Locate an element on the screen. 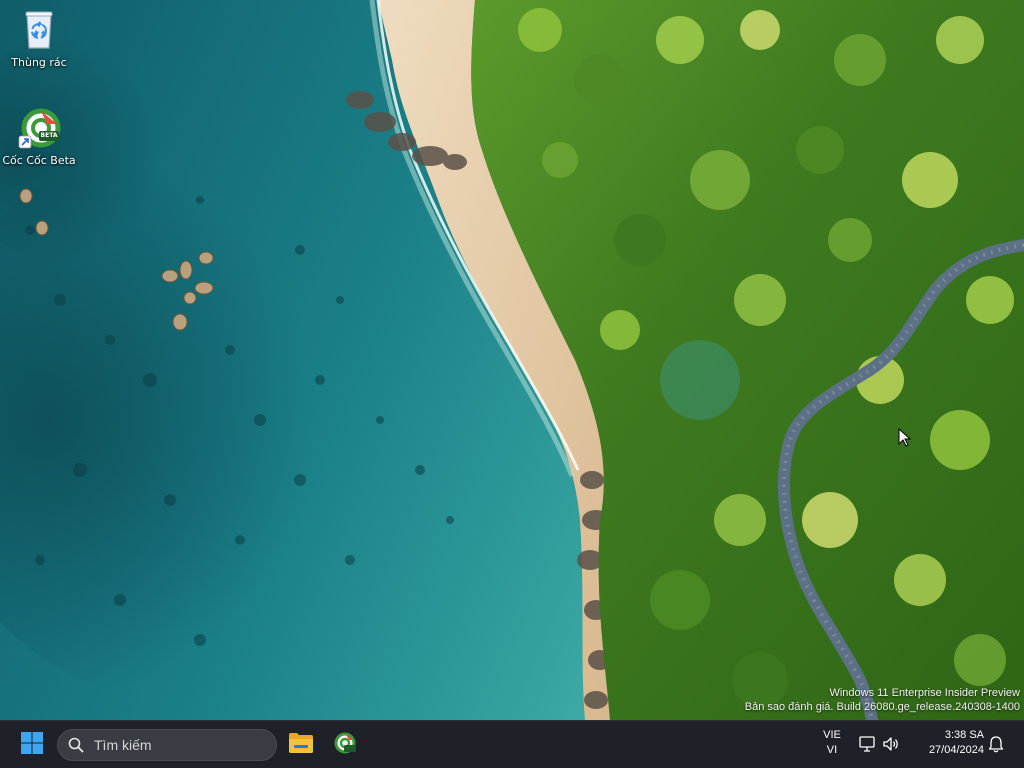 The height and width of the screenshot is (768, 1024). search-icon is located at coordinates (76, 745).